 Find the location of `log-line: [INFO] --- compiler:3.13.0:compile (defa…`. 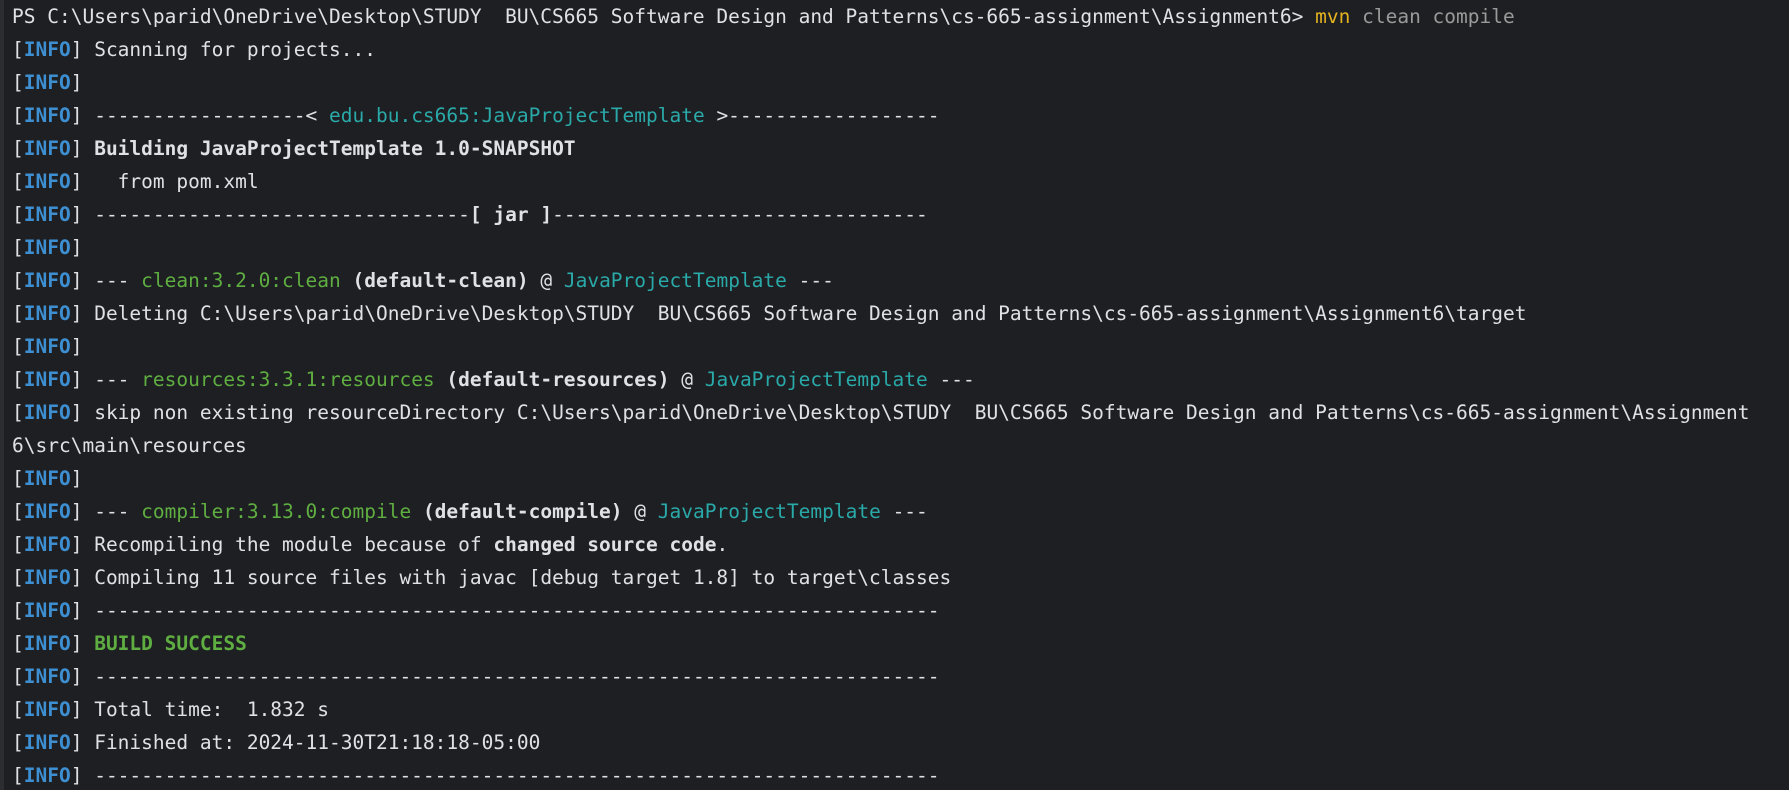

log-line: [INFO] --- compiler:3.13.0:compile (defa… is located at coordinates (470, 511).